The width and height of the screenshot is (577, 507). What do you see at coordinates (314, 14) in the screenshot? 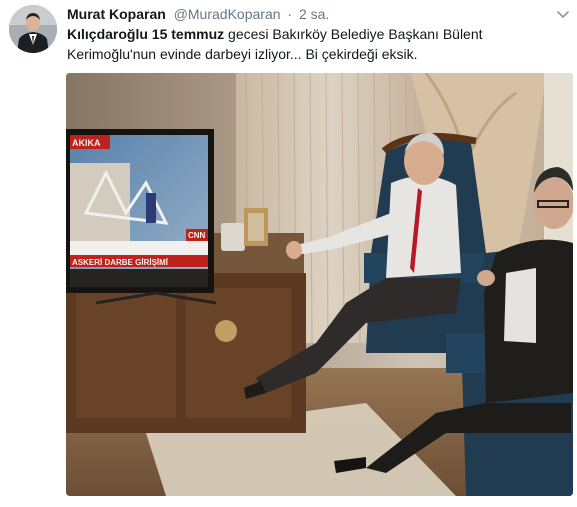
I see `tweet-timestamp: 2 sa.` at bounding box center [314, 14].